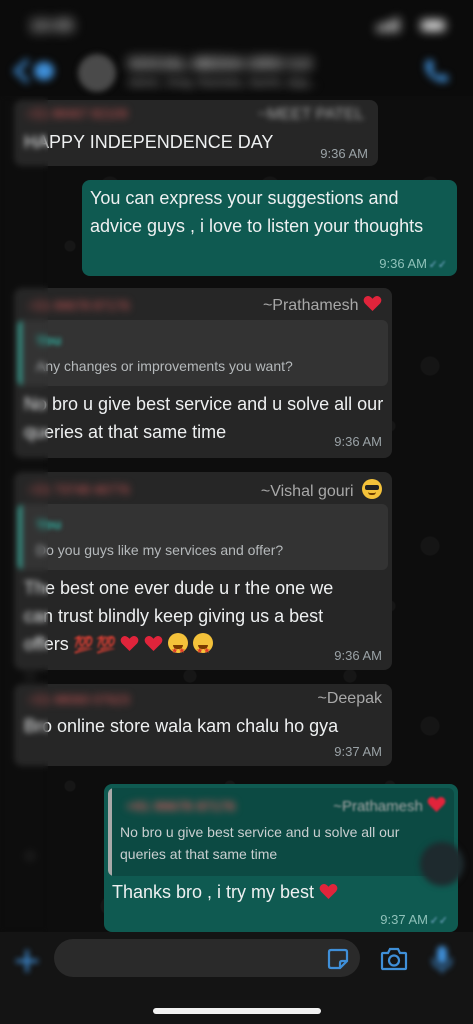 This screenshot has width=473, height=1024. What do you see at coordinates (160, 550) in the screenshot?
I see `quote-text: Do you guys like my services and offer?` at bounding box center [160, 550].